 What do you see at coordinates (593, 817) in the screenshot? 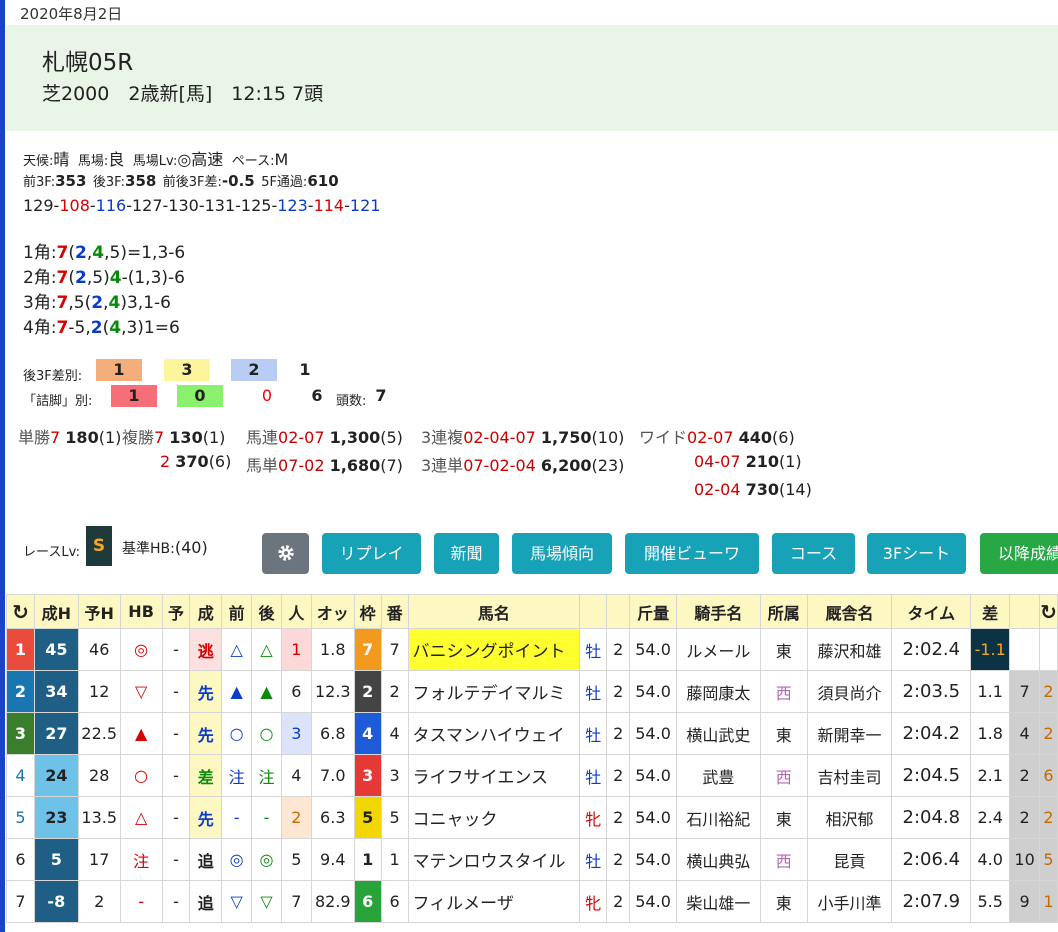
I see `cell-sex: 牝` at bounding box center [593, 817].